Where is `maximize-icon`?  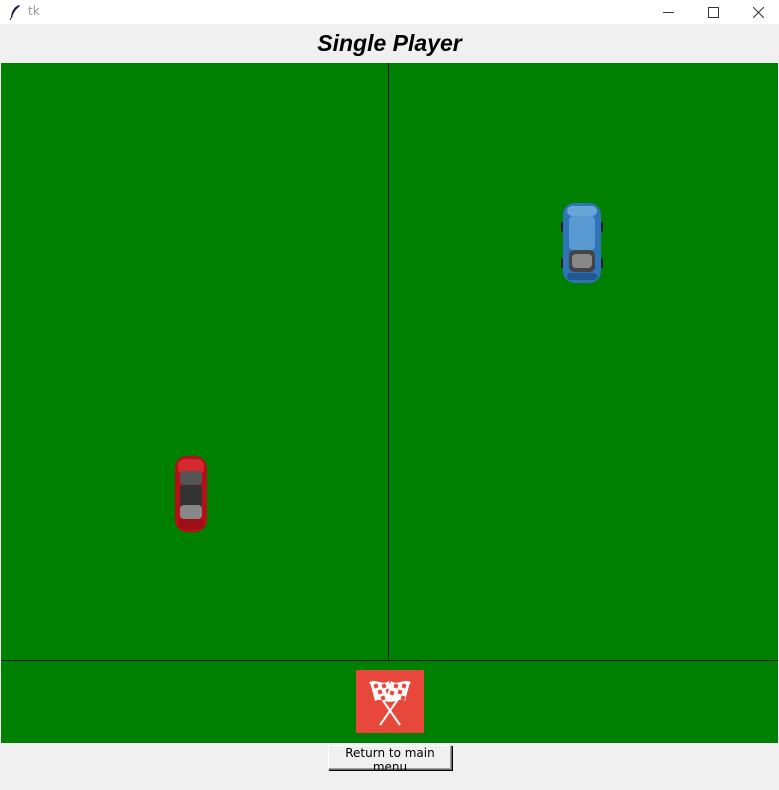 maximize-icon is located at coordinates (713, 12).